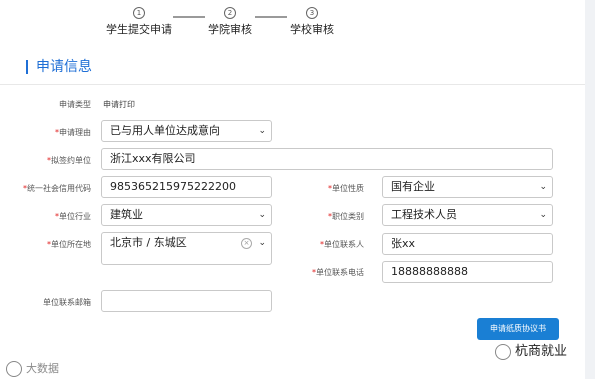  What do you see at coordinates (346, 188) in the screenshot?
I see `unit-nature-label: *单位性质` at bounding box center [346, 188].